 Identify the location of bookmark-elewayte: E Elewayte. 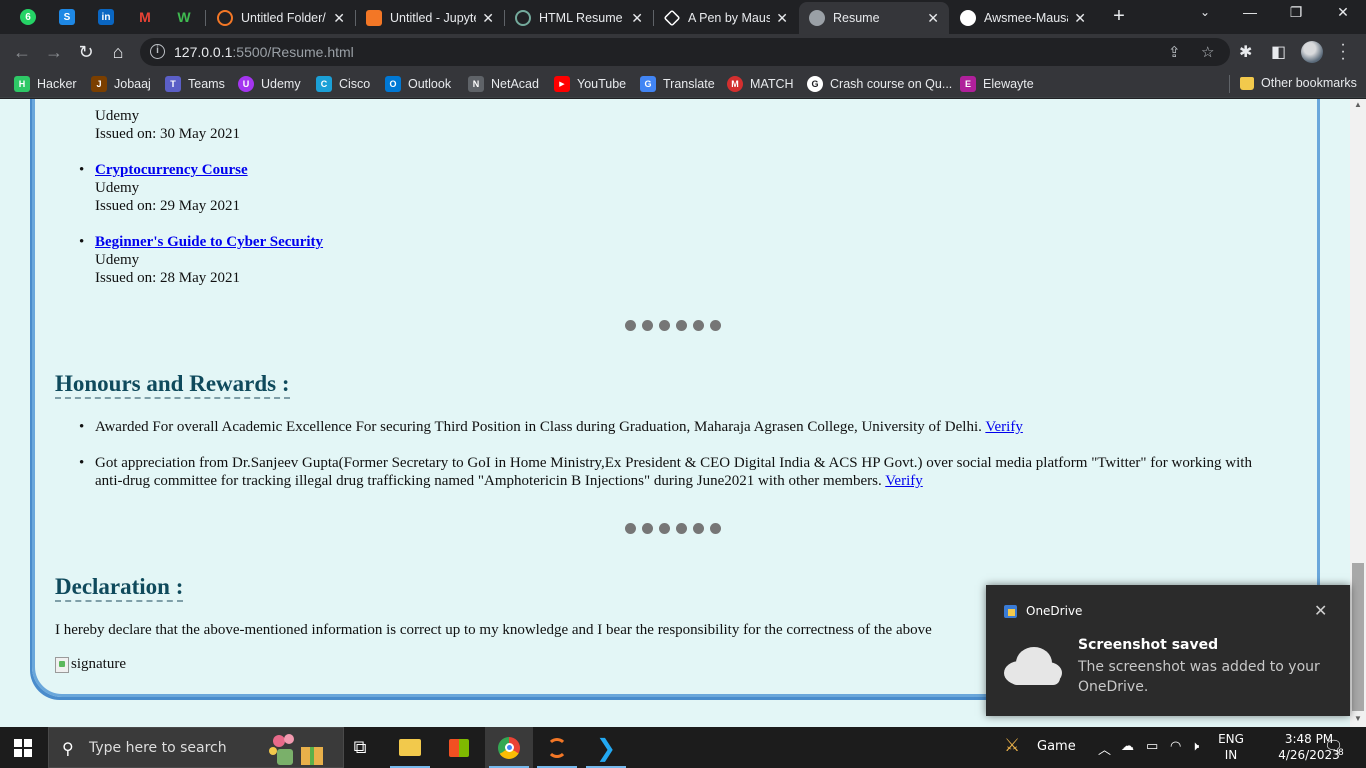
(997, 84).